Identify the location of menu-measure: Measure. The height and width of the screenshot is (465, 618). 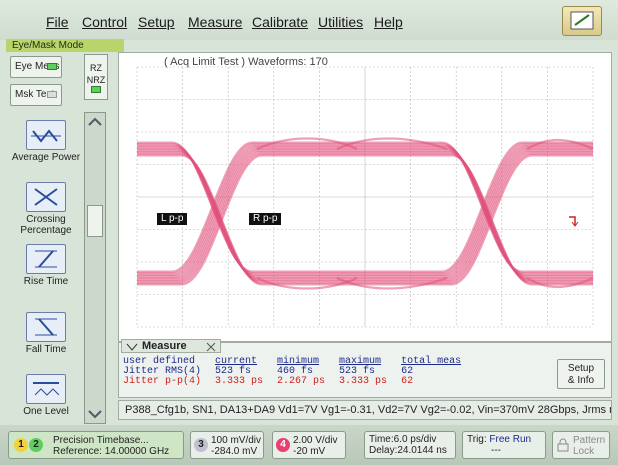
(215, 22).